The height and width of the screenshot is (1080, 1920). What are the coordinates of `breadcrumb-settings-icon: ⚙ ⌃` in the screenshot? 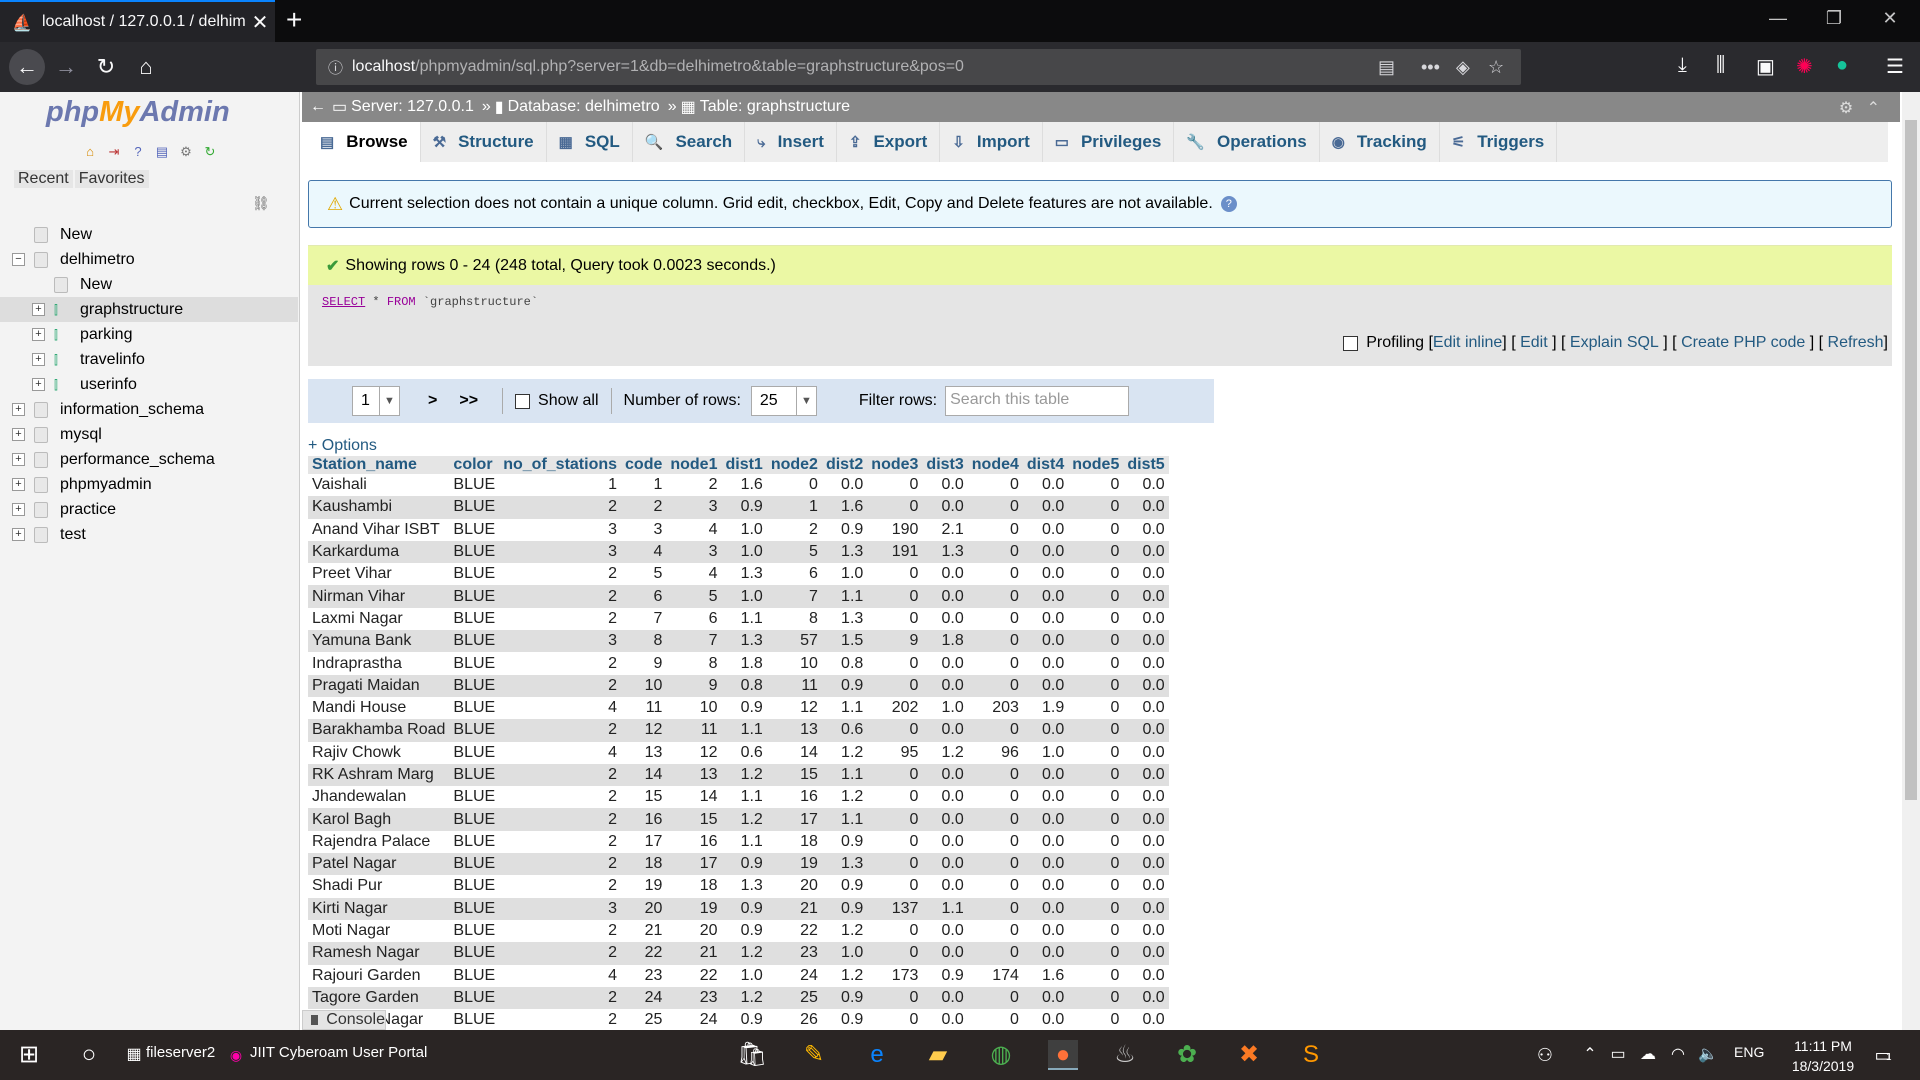 It's located at (1859, 108).